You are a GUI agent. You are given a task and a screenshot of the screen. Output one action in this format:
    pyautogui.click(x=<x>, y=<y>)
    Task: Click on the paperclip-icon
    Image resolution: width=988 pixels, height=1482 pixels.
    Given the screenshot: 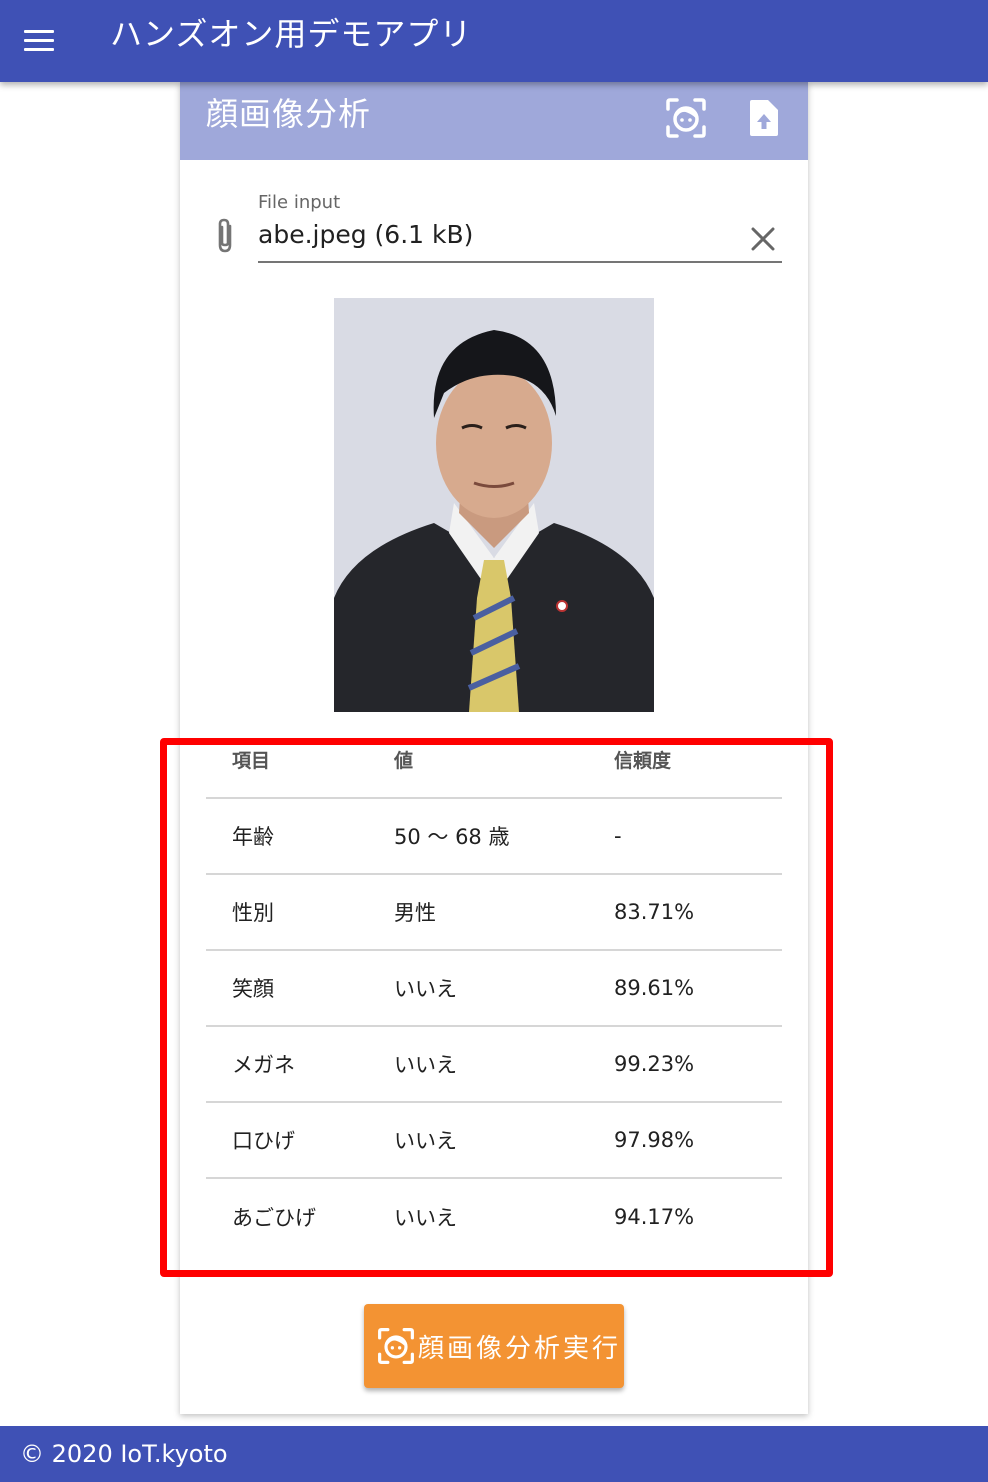 What is the action you would take?
    pyautogui.click(x=225, y=236)
    